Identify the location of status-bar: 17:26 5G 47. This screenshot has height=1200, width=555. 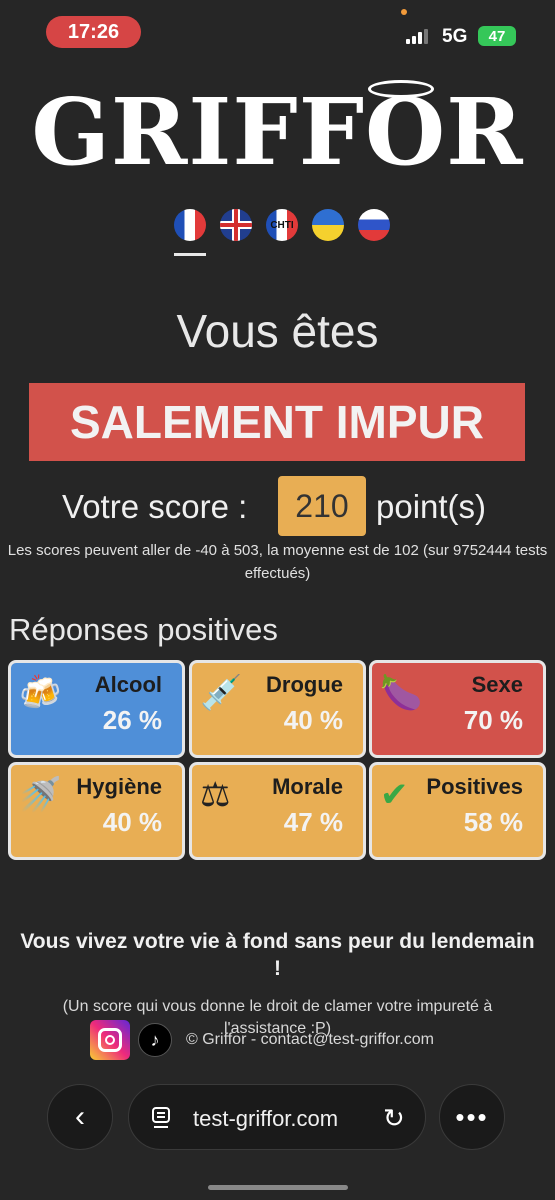
(277, 30).